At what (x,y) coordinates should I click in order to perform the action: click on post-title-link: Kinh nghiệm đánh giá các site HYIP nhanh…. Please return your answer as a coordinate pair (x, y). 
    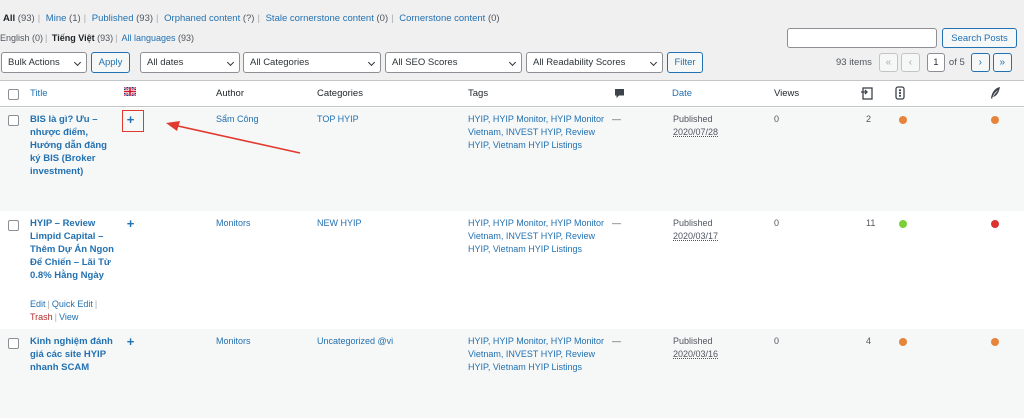
    Looking at the image, I should click on (72, 354).